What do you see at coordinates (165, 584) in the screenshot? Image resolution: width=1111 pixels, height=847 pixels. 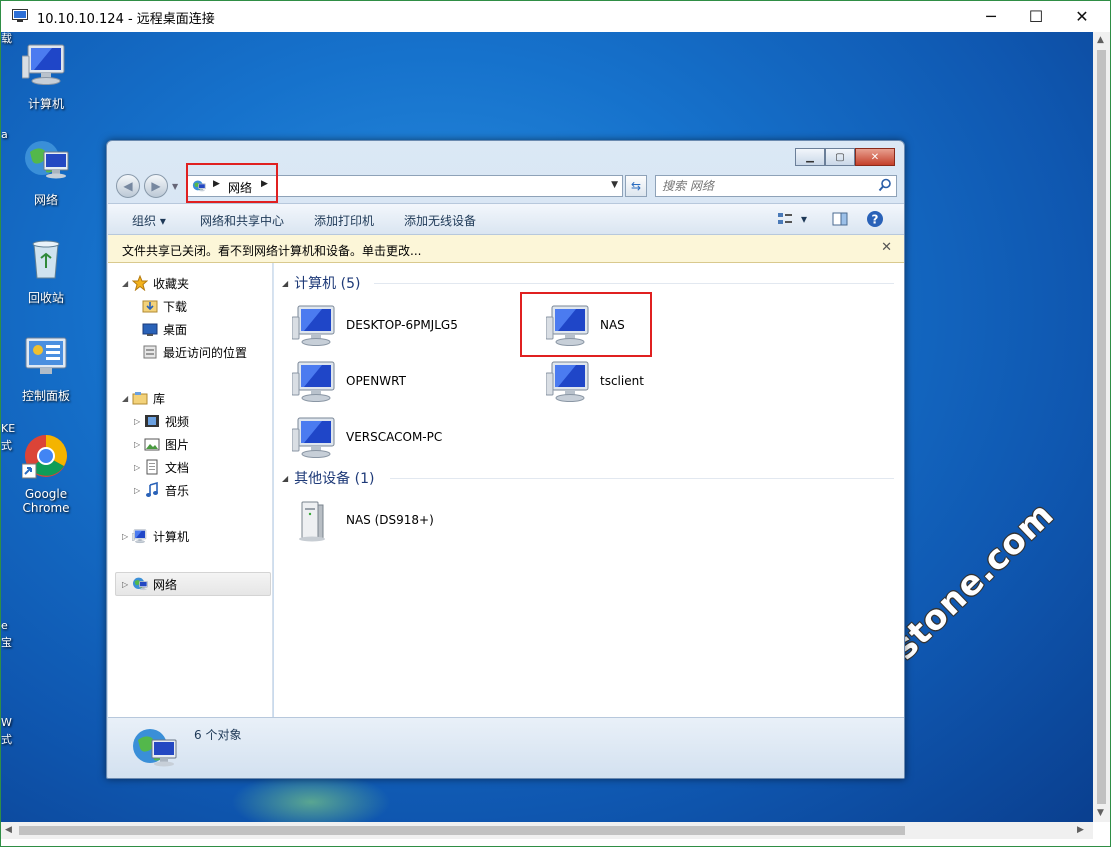 I see `nav-item-label: 网络` at bounding box center [165, 584].